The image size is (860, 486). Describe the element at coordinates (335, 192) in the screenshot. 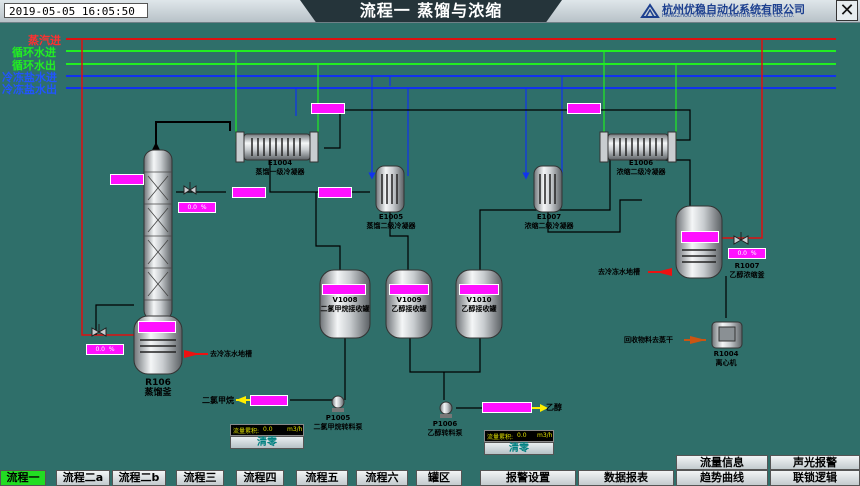

I see `tag-e1005-inlet` at that location.